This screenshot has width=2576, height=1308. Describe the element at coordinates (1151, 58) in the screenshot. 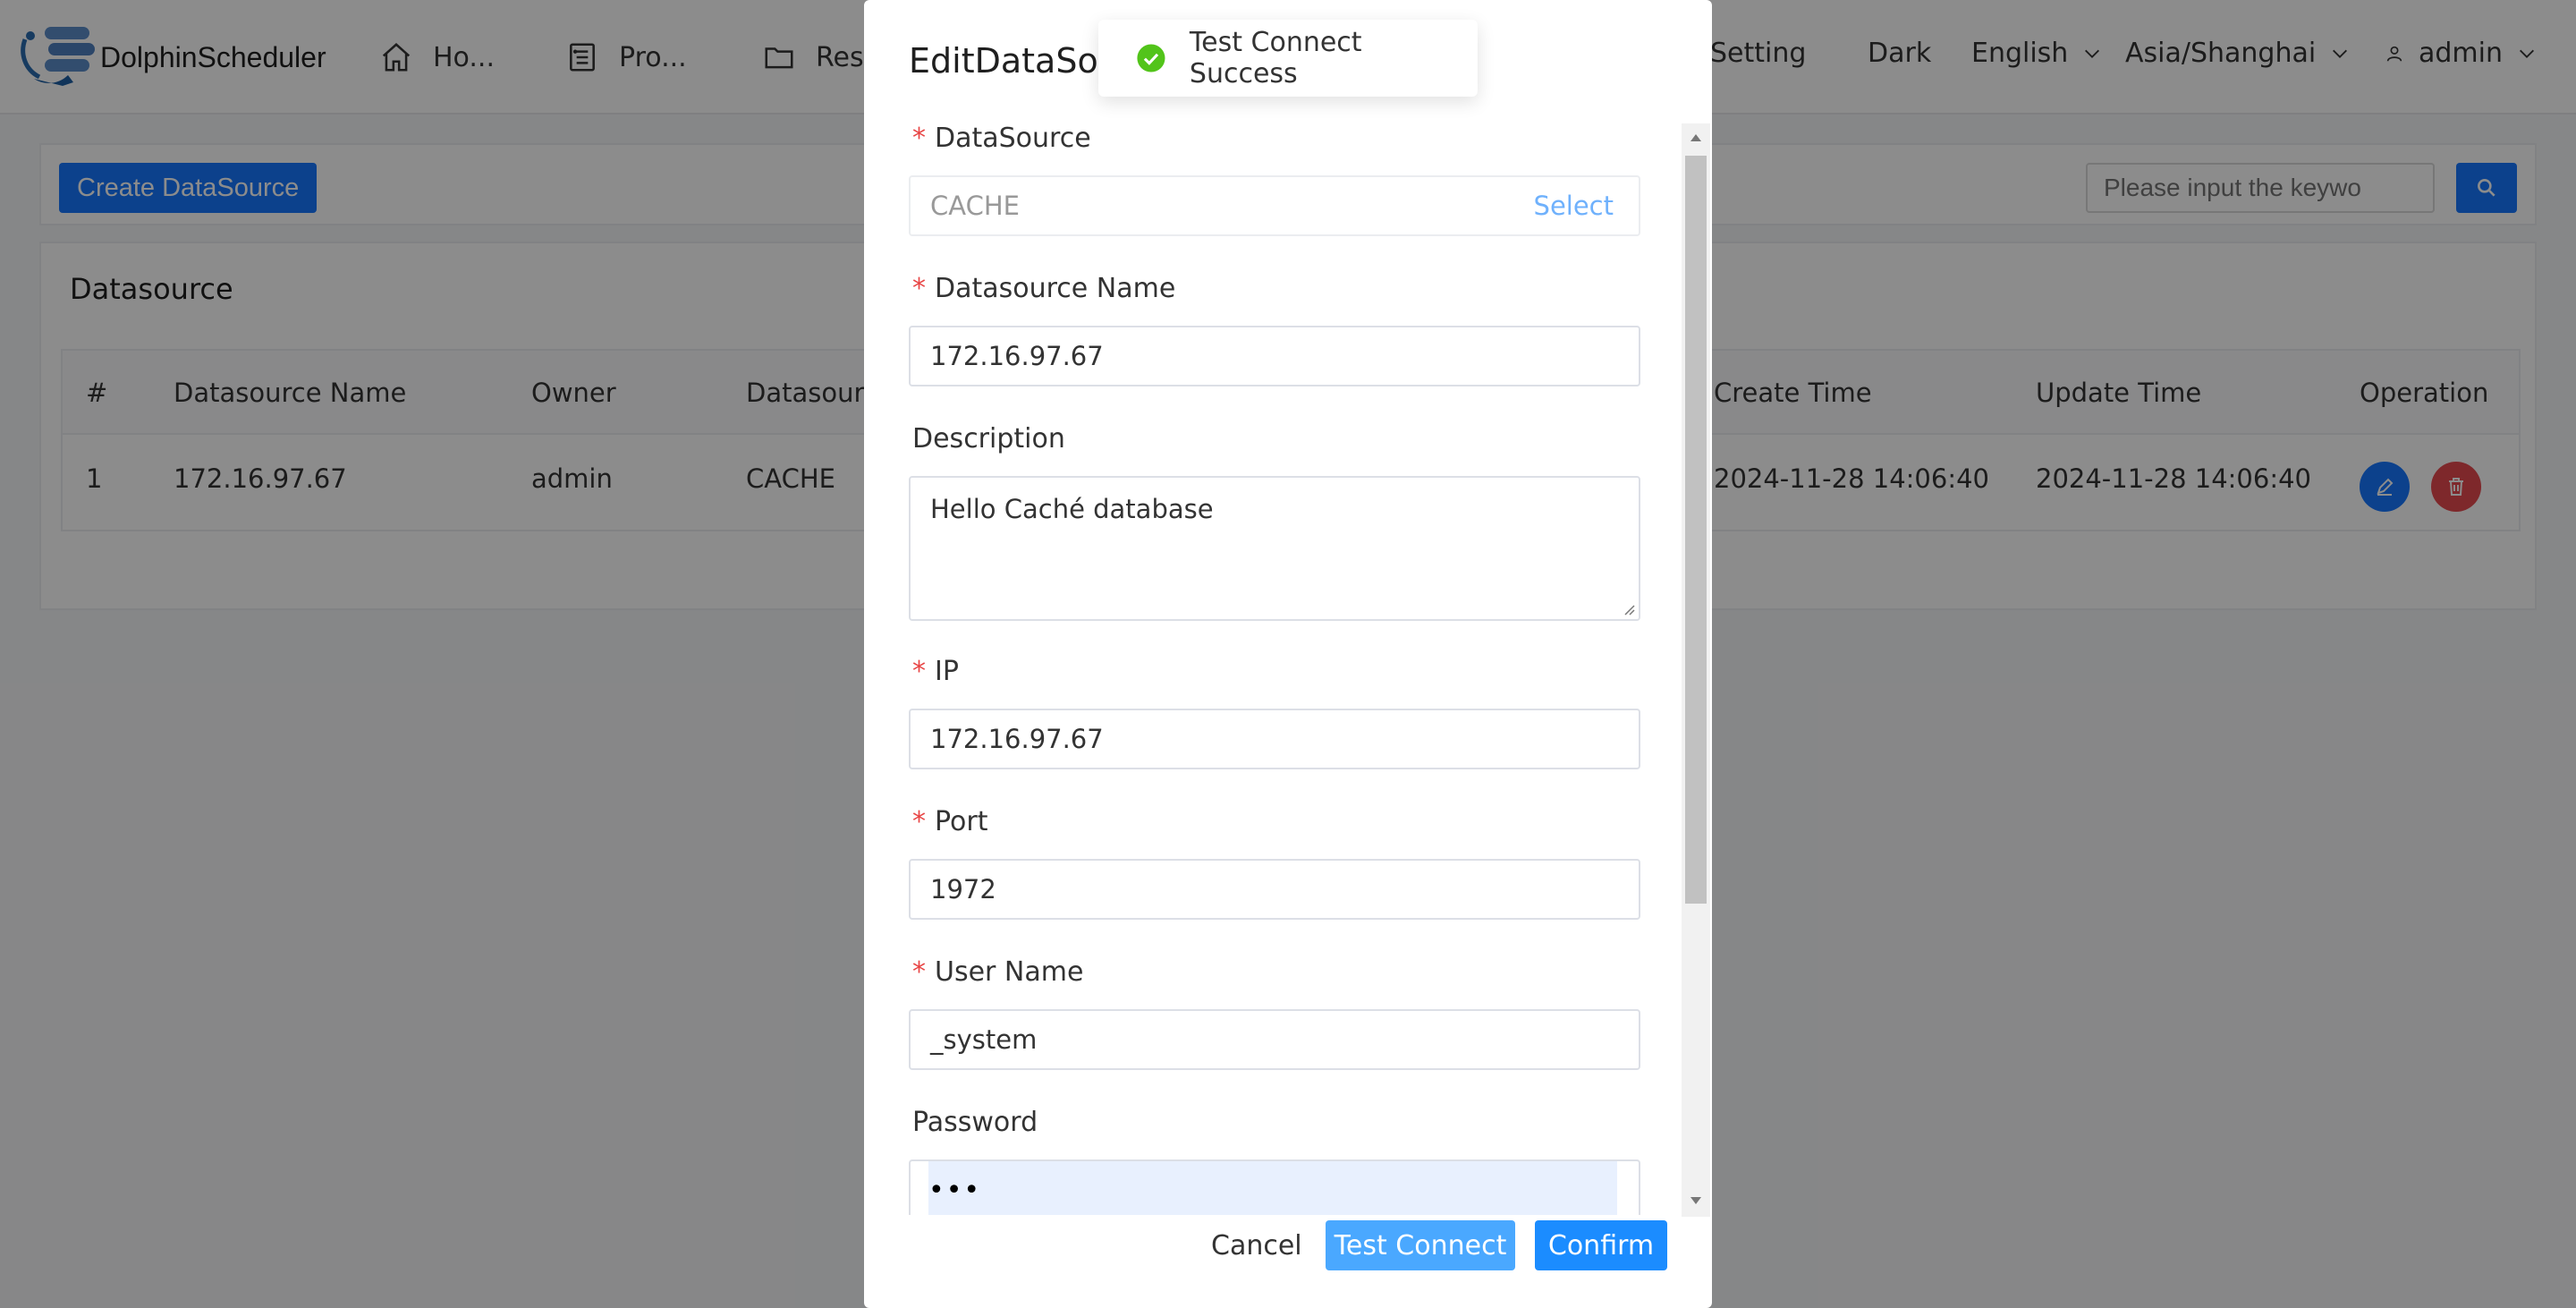

I see `check-circle-icon` at that location.